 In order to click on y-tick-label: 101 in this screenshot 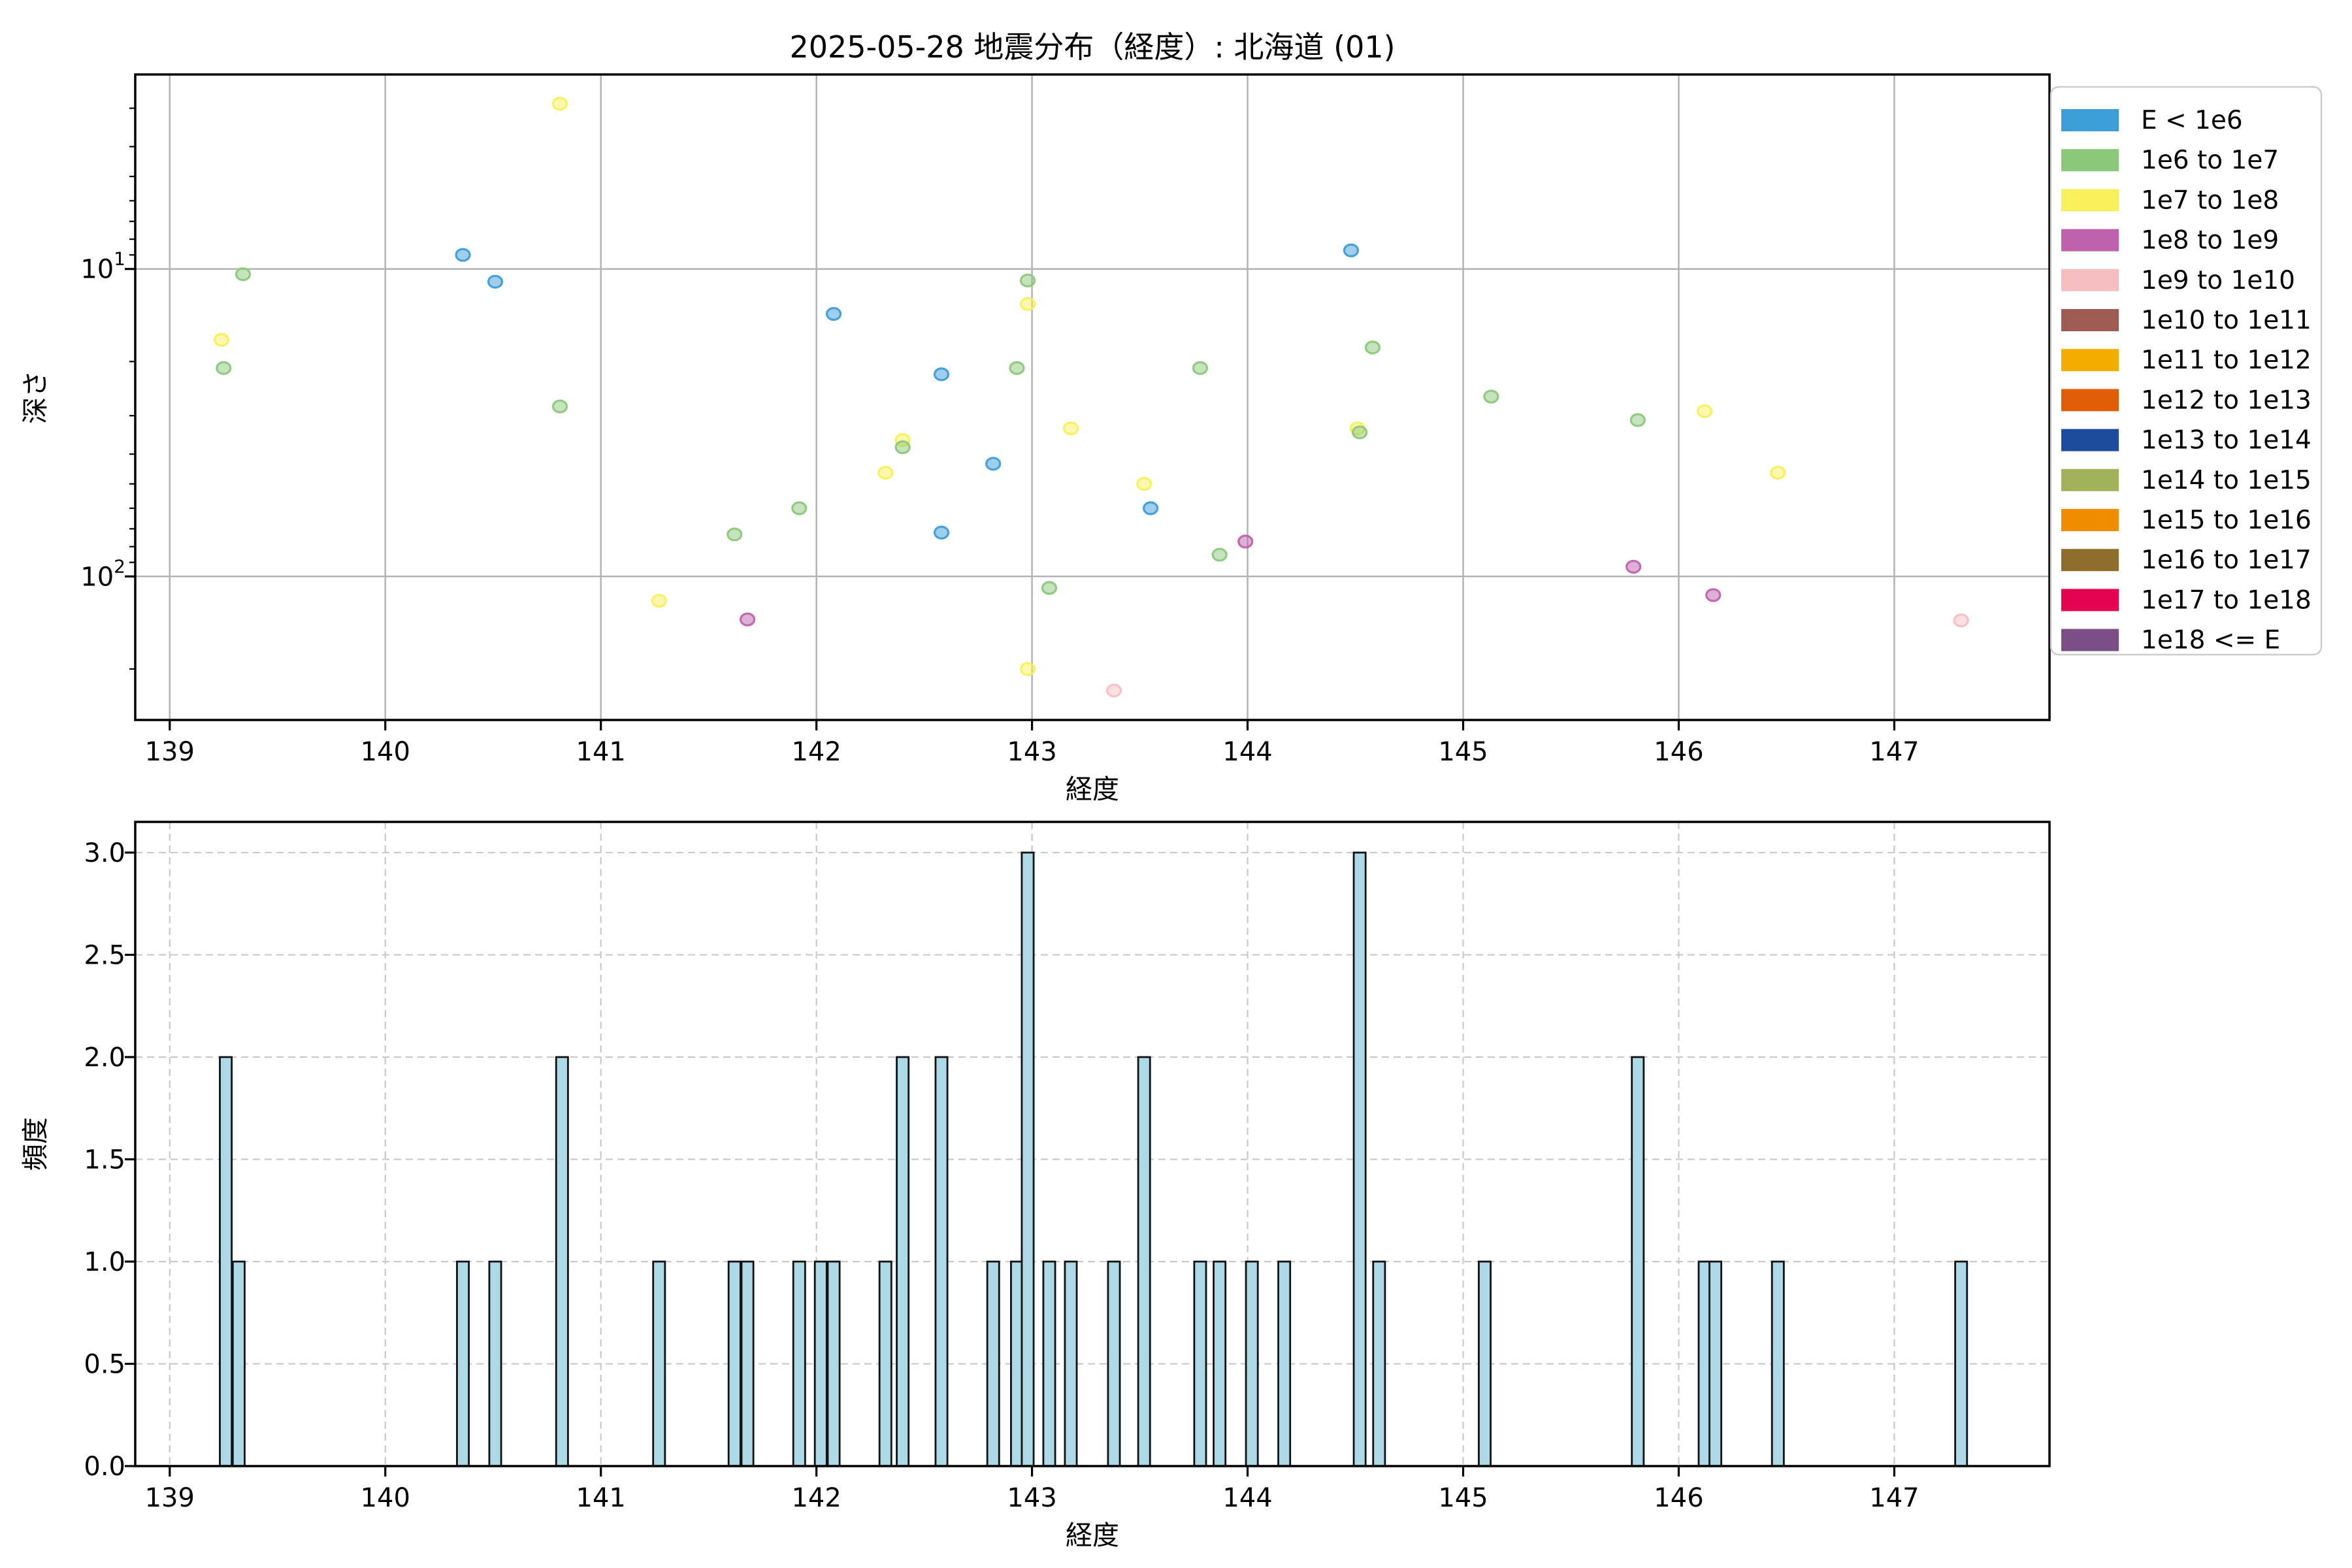, I will do `click(102, 266)`.